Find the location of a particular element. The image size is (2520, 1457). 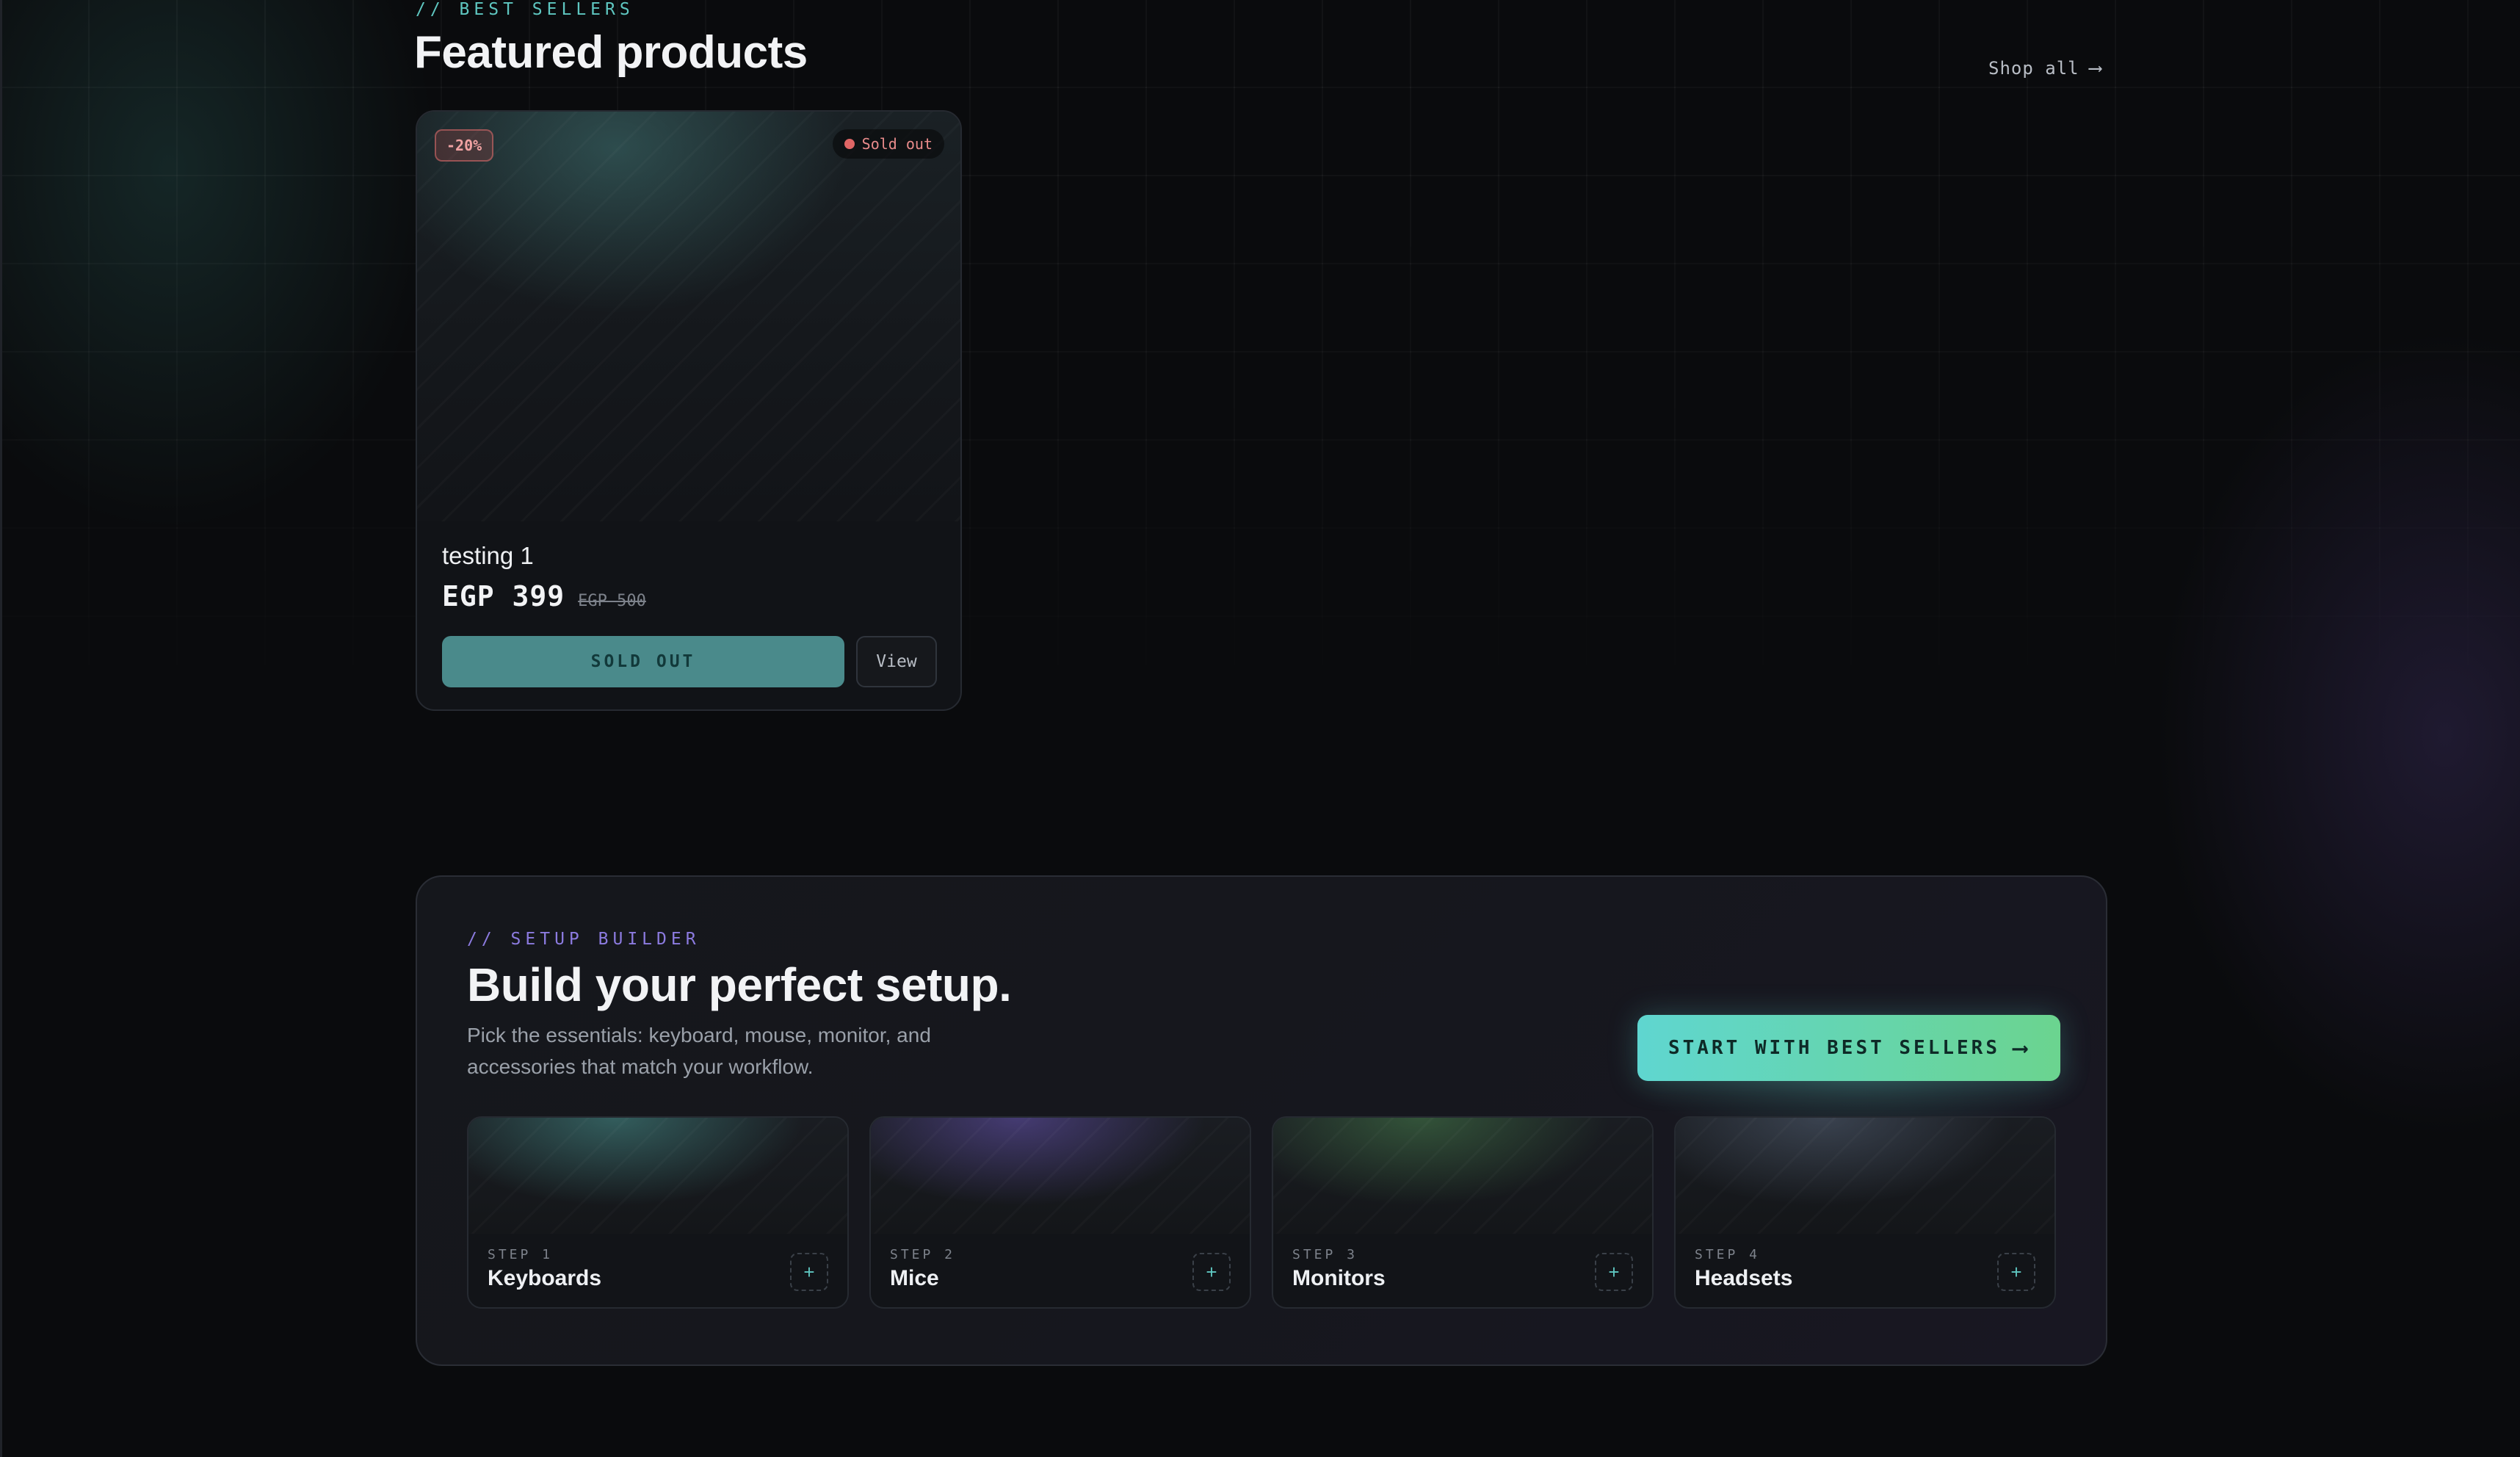

step-label: STEP 2 is located at coordinates (923, 1254).